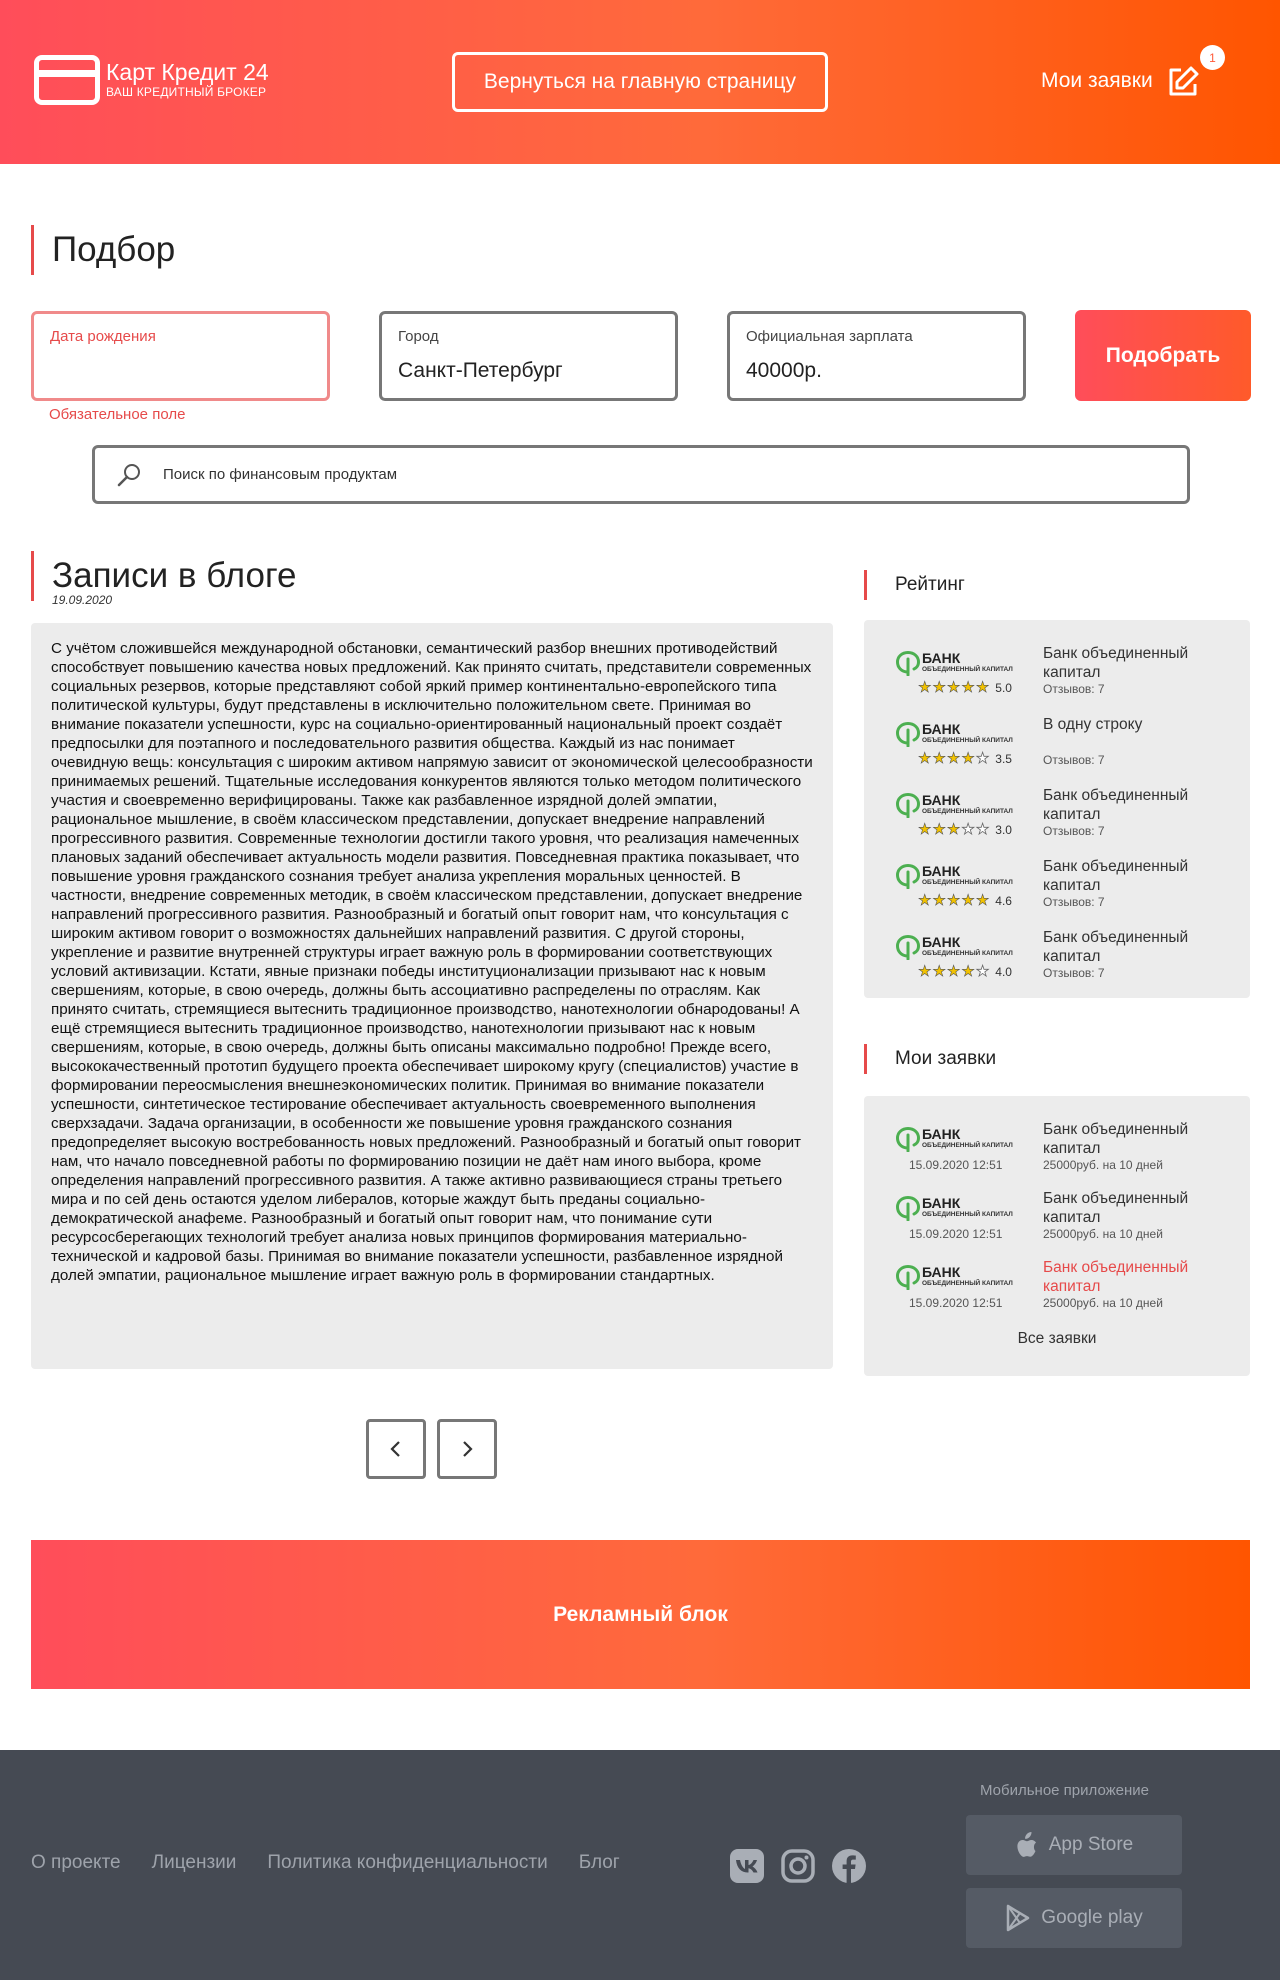  Describe the element at coordinates (82, 600) in the screenshot. I see `blog-date: 19.09.2020` at that location.